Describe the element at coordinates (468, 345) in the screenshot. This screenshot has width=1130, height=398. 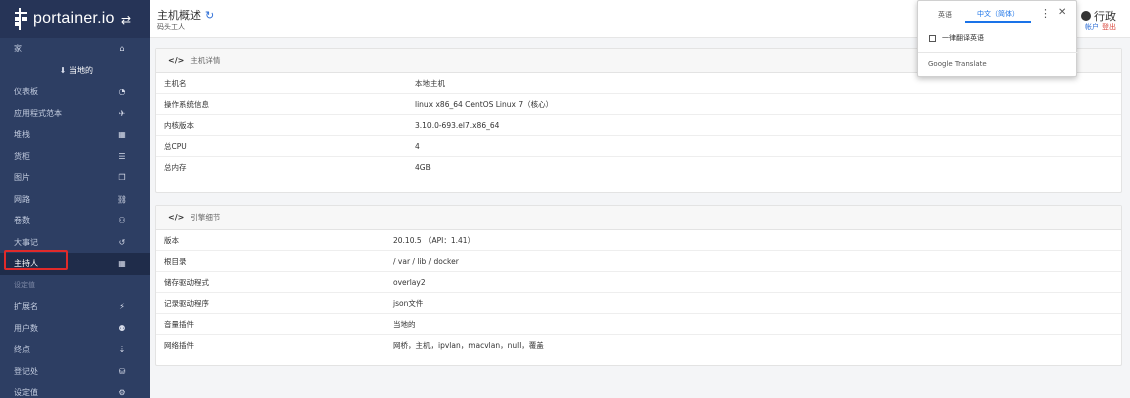
I see `row-value: 网桥，主机，ipvlan，macvlan，null，覆盖` at that location.